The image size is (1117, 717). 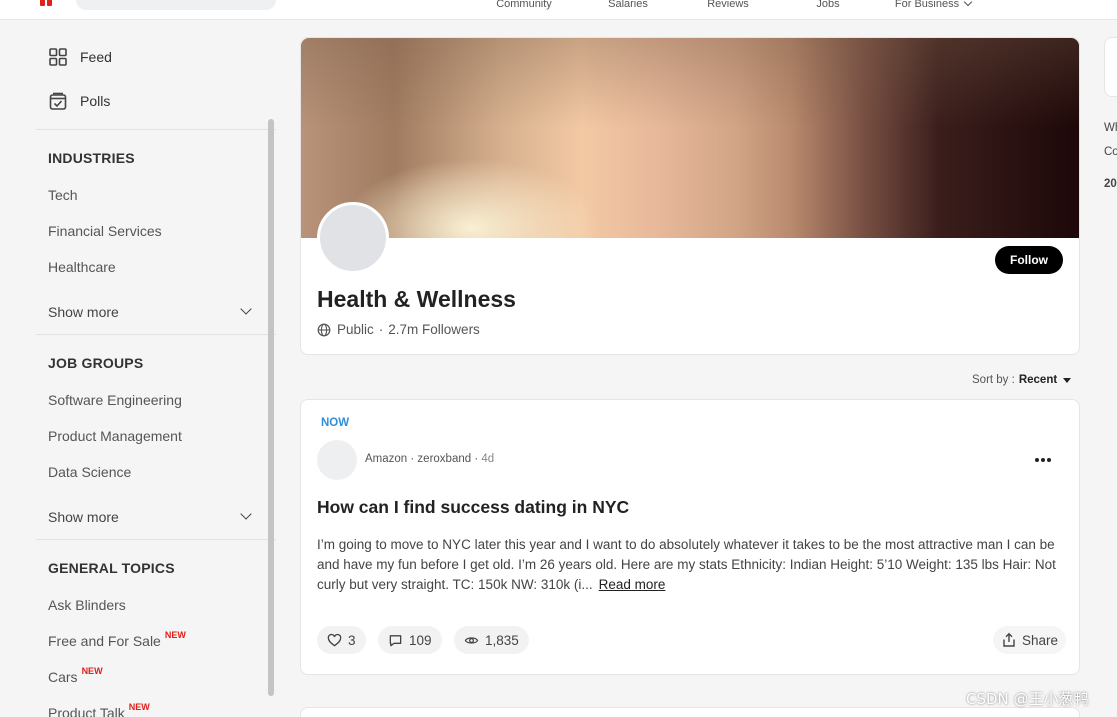 I want to click on sidebar-item-data-science: Data Science, so click(x=89, y=472).